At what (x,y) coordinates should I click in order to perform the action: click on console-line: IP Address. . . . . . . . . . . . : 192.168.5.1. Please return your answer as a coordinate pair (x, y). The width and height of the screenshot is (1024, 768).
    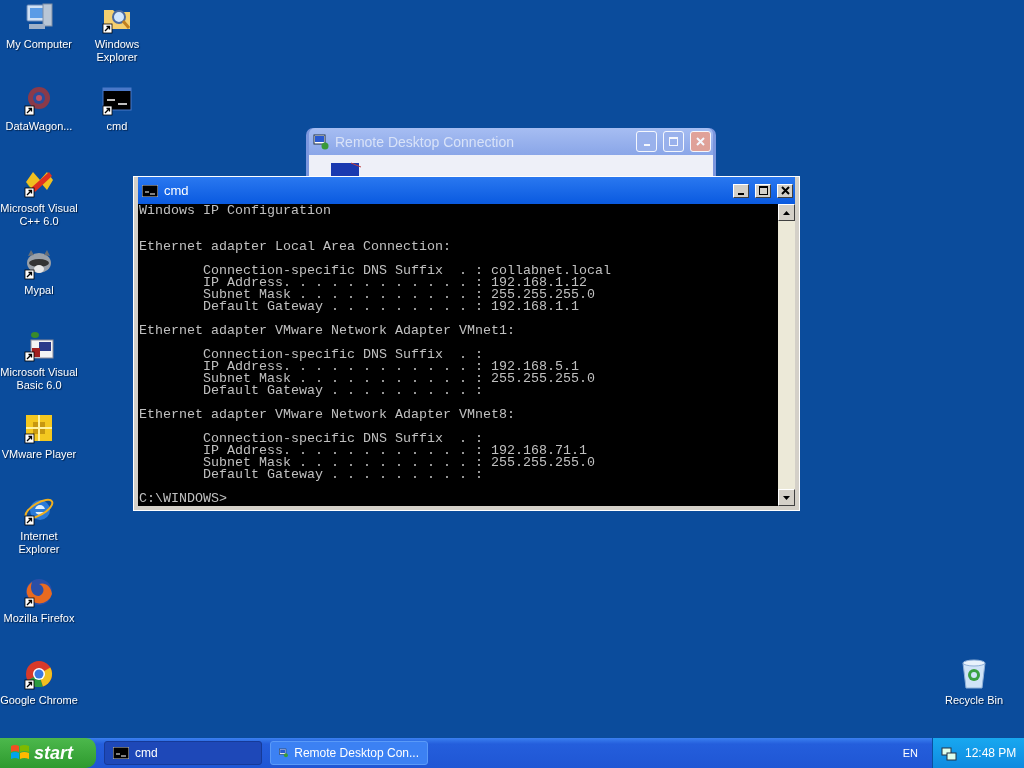
    Looking at the image, I should click on (390, 367).